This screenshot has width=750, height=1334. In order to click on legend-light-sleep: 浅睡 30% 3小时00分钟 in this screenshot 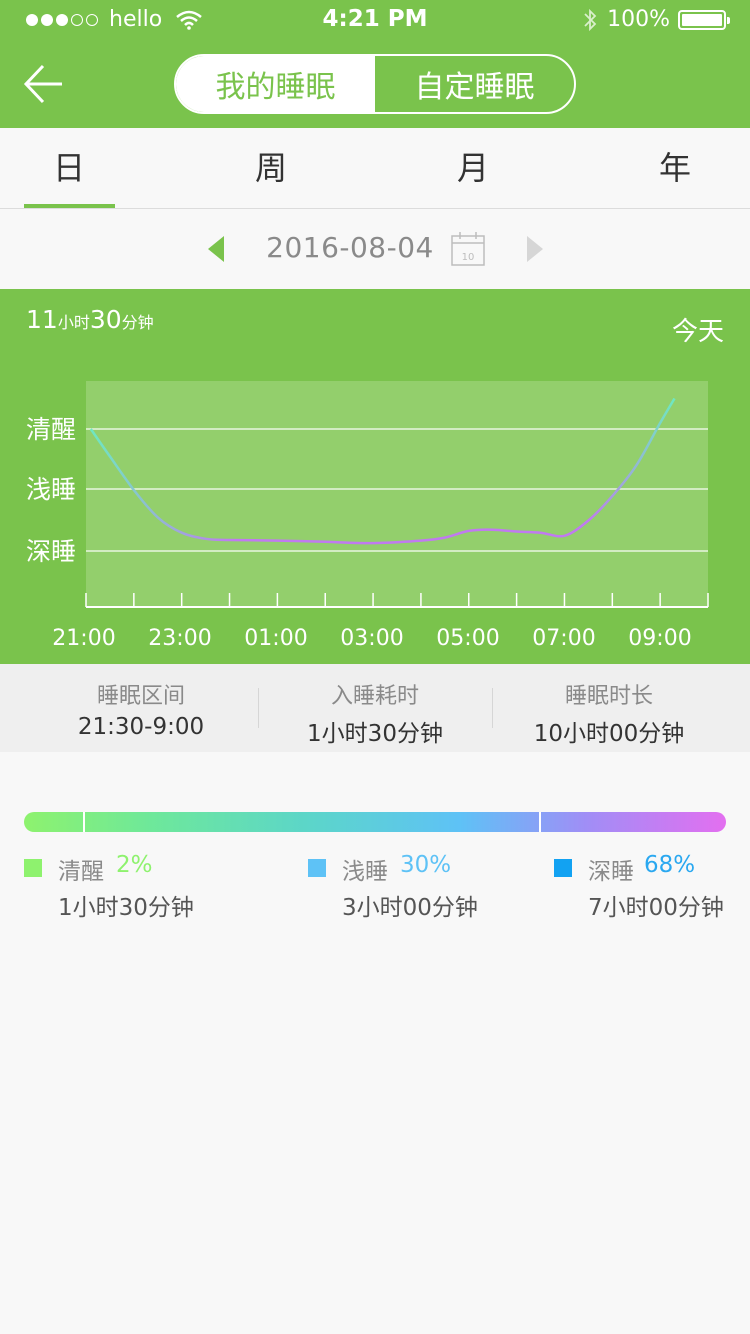, I will do `click(418, 887)`.